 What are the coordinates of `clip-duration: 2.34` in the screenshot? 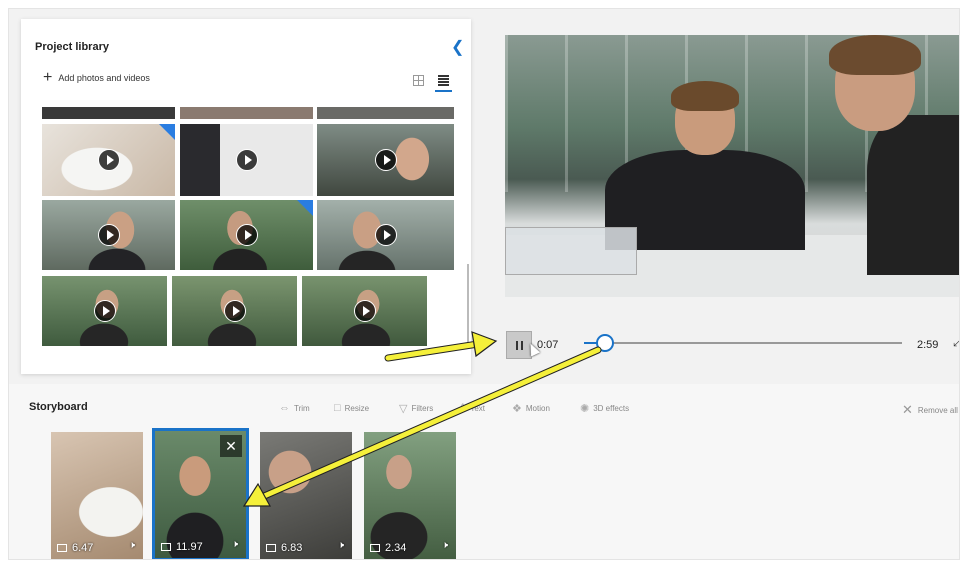 It's located at (396, 548).